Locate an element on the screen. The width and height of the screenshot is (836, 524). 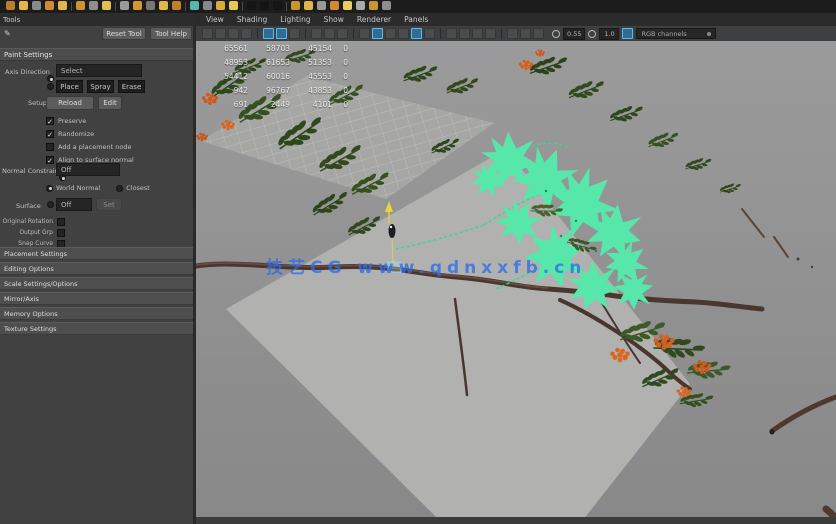
section-placement-settings: Placement Settings is located at coordinates (96, 253).